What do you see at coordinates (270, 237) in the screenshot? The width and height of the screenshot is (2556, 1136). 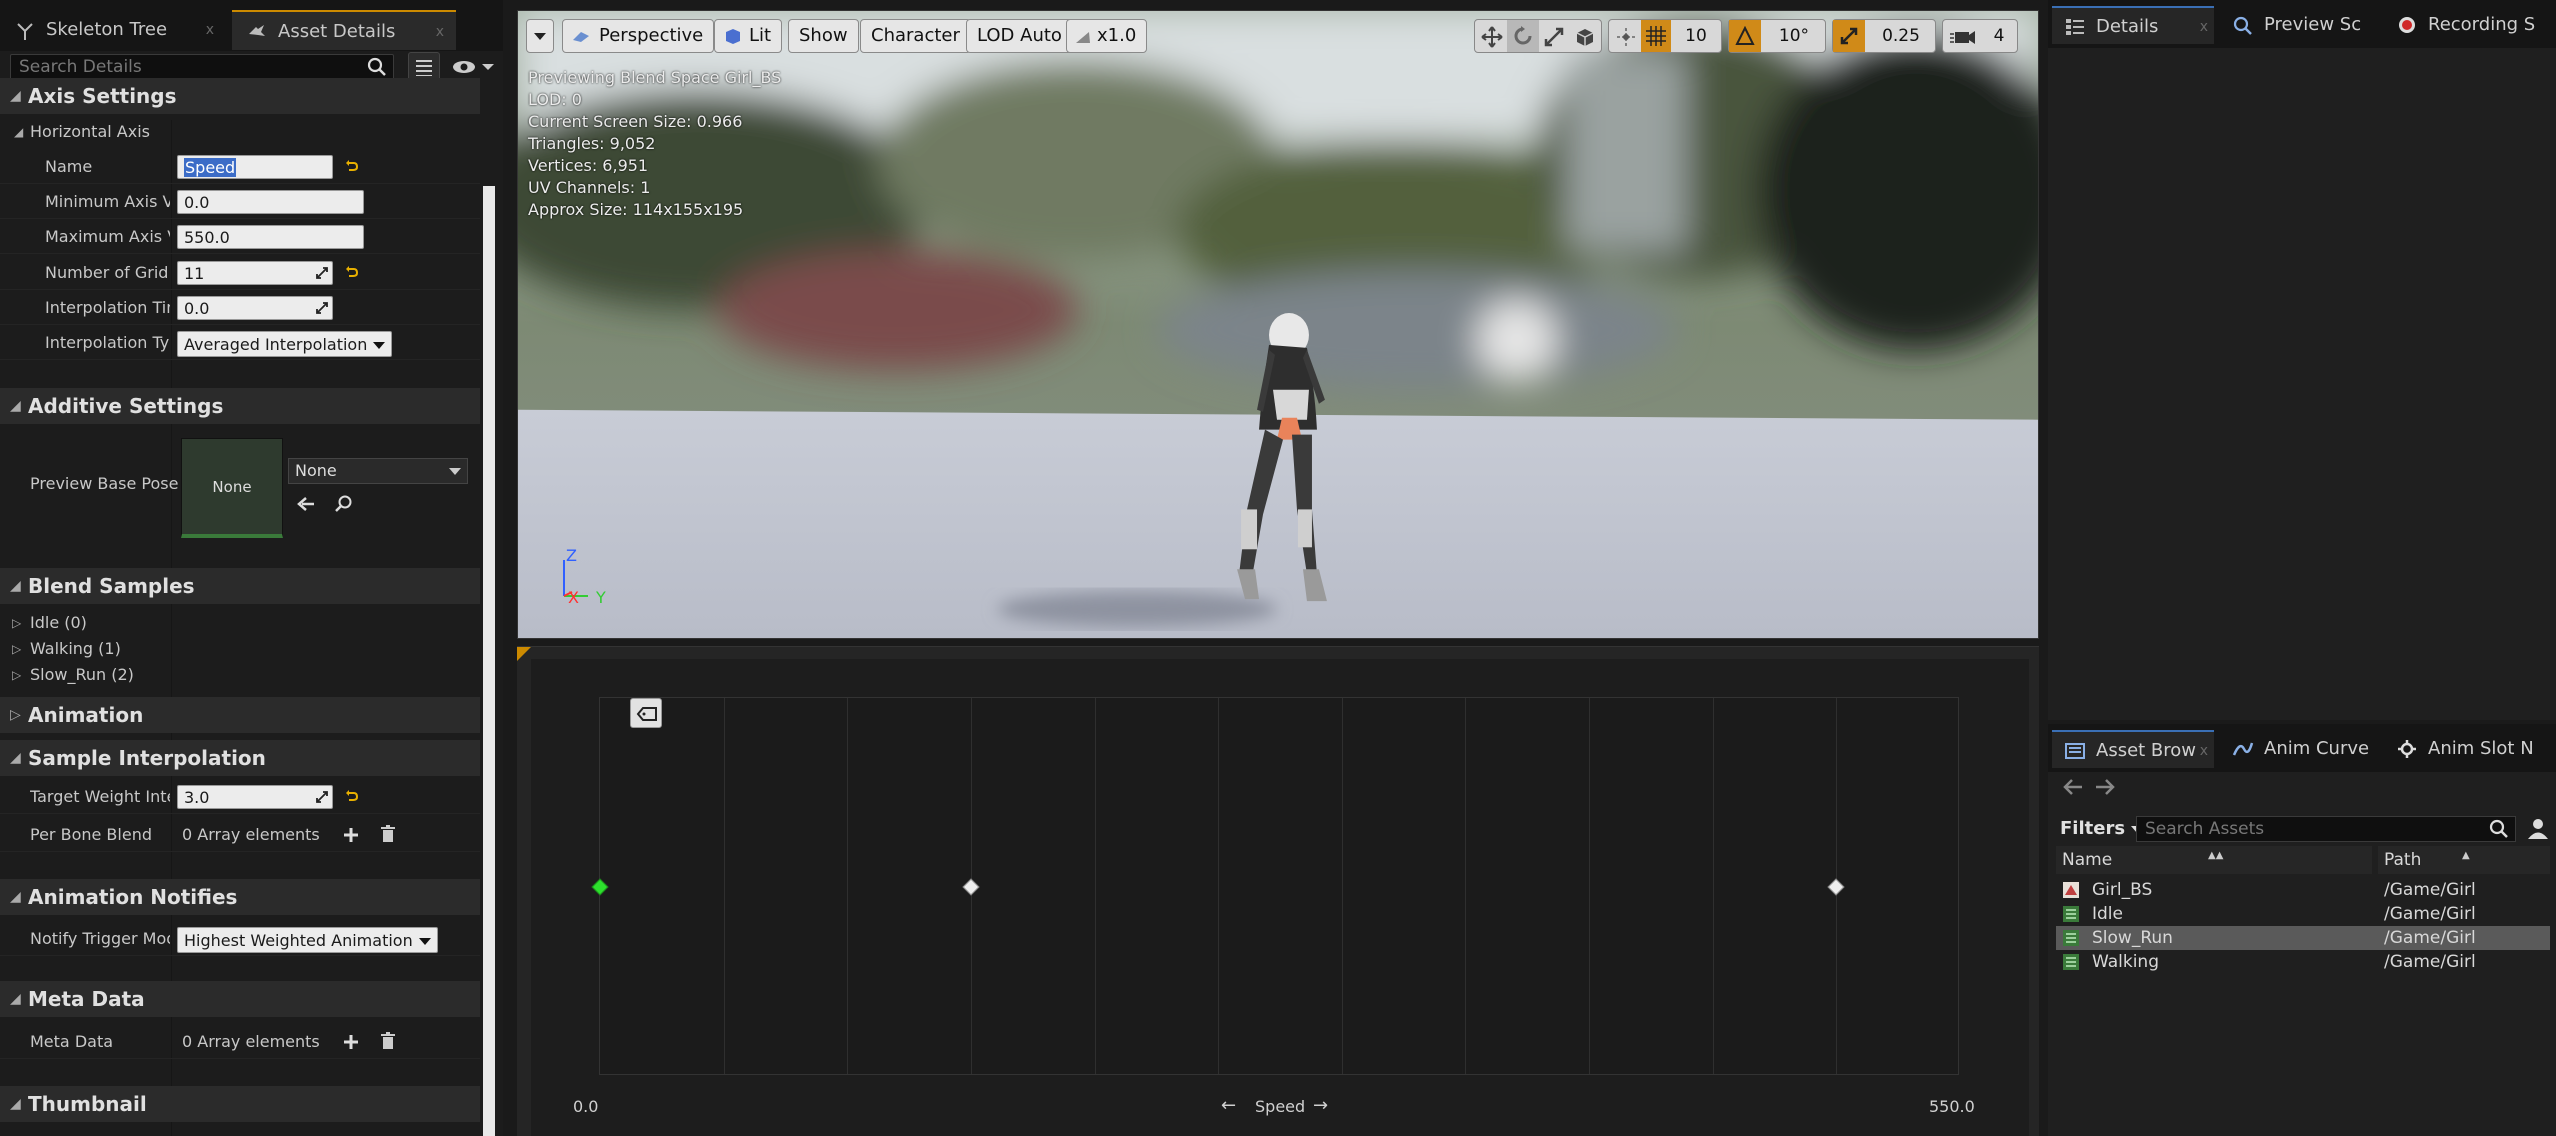 I see `max-axis-field: 550.0` at bounding box center [270, 237].